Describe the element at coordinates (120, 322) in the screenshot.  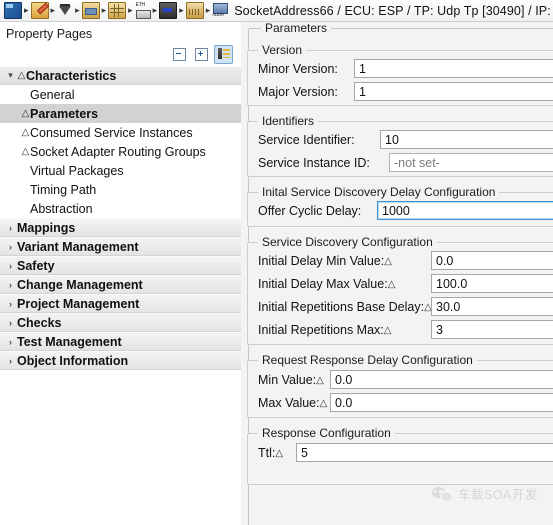
I see `tree-item-checks: › Checks` at that location.